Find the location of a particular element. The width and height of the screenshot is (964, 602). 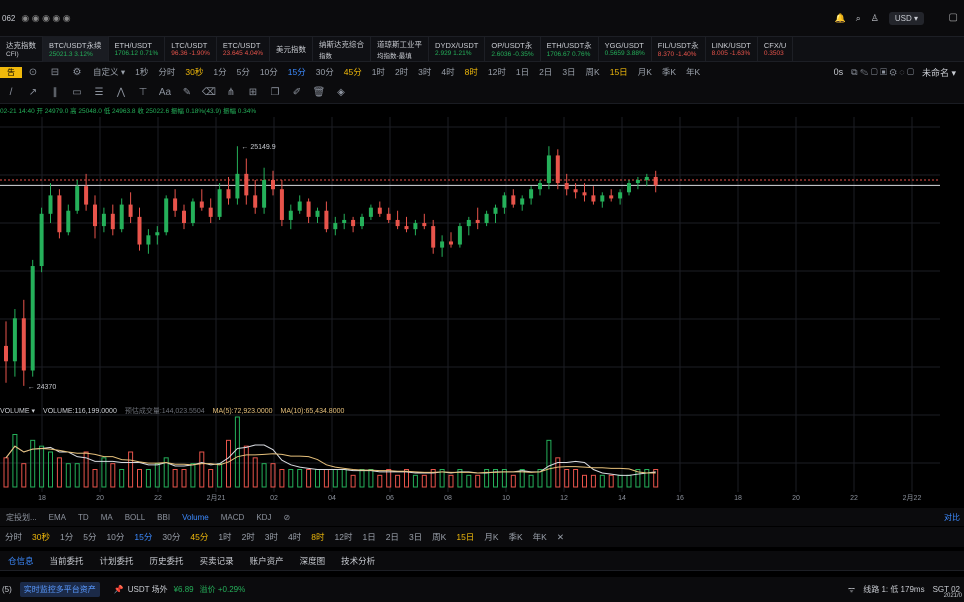

indicator-tab: MACD is located at coordinates (233, 517).